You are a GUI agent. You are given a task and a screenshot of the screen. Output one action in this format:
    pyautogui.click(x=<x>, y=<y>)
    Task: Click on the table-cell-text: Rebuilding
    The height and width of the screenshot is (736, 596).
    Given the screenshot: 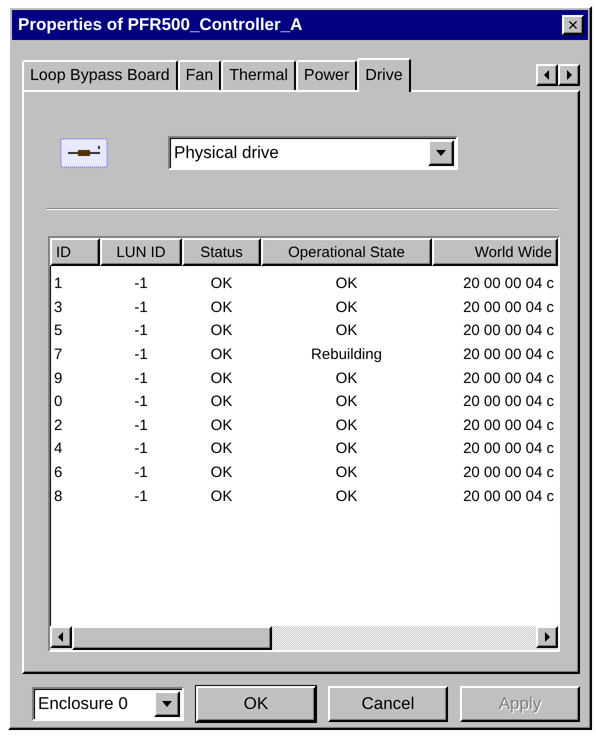 What is the action you would take?
    pyautogui.click(x=346, y=355)
    